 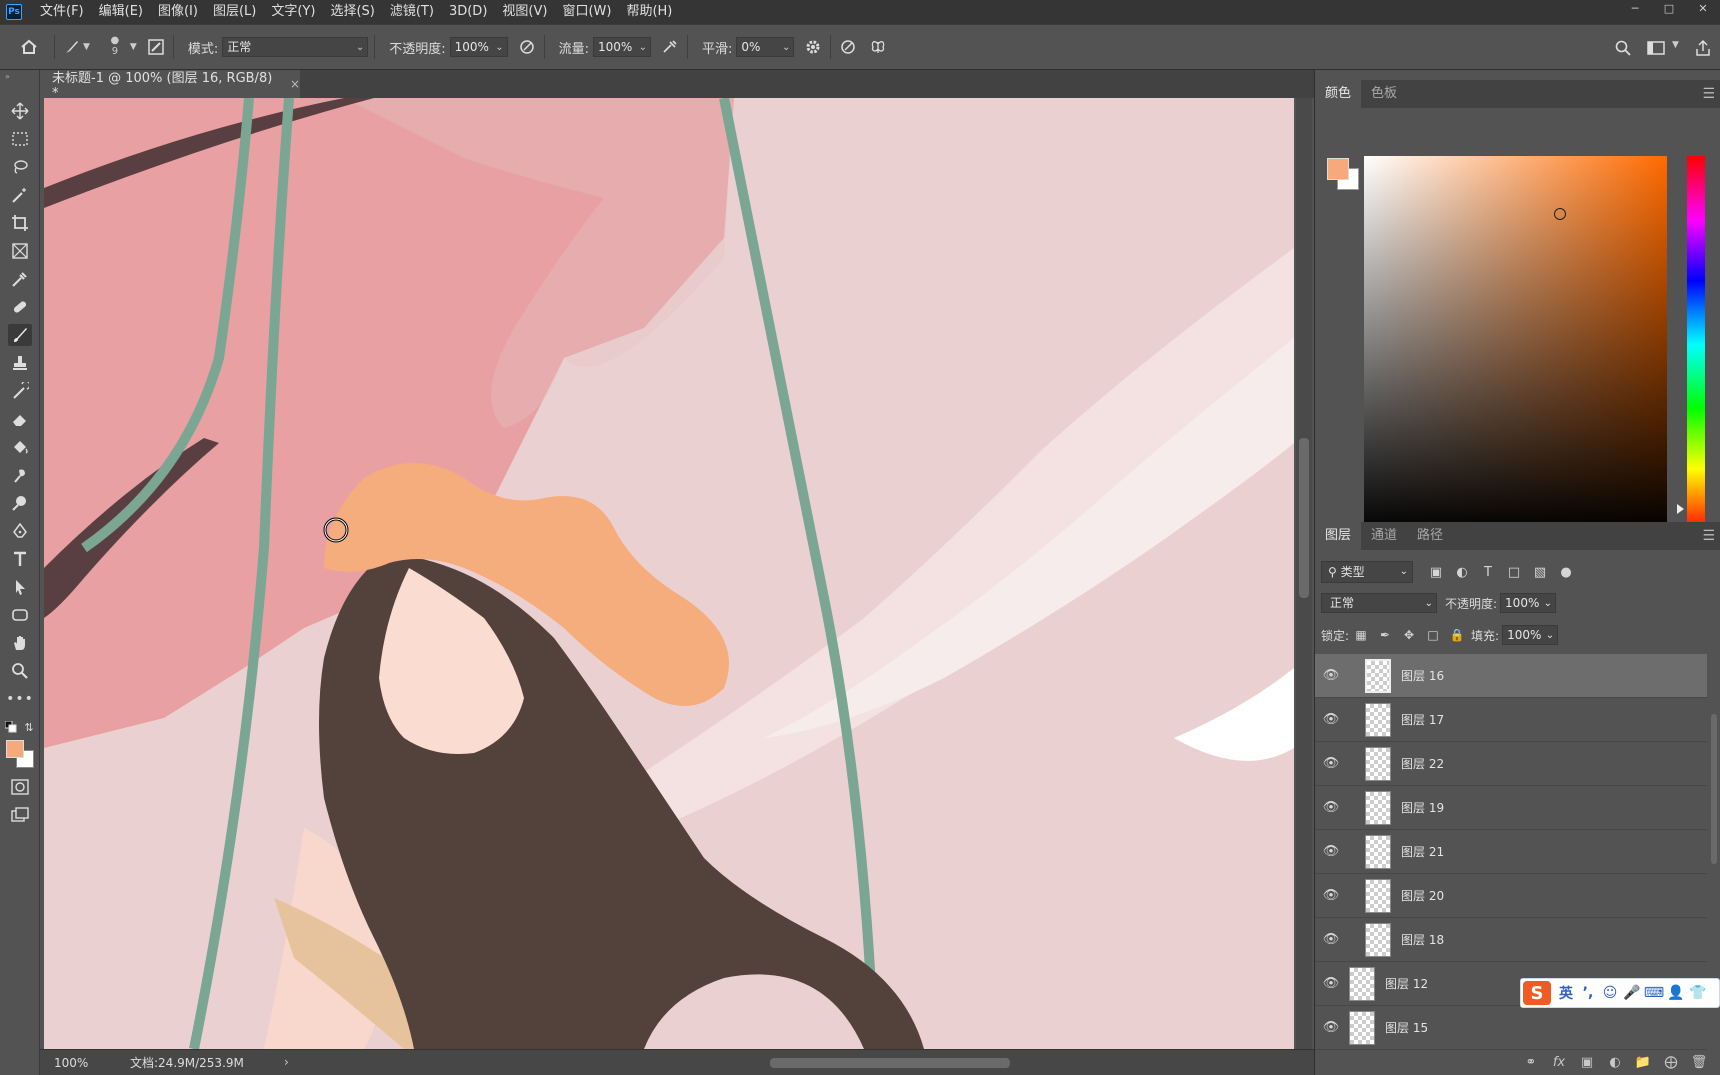 I want to click on layer-style-fx-icon: fx, so click(x=1559, y=1062).